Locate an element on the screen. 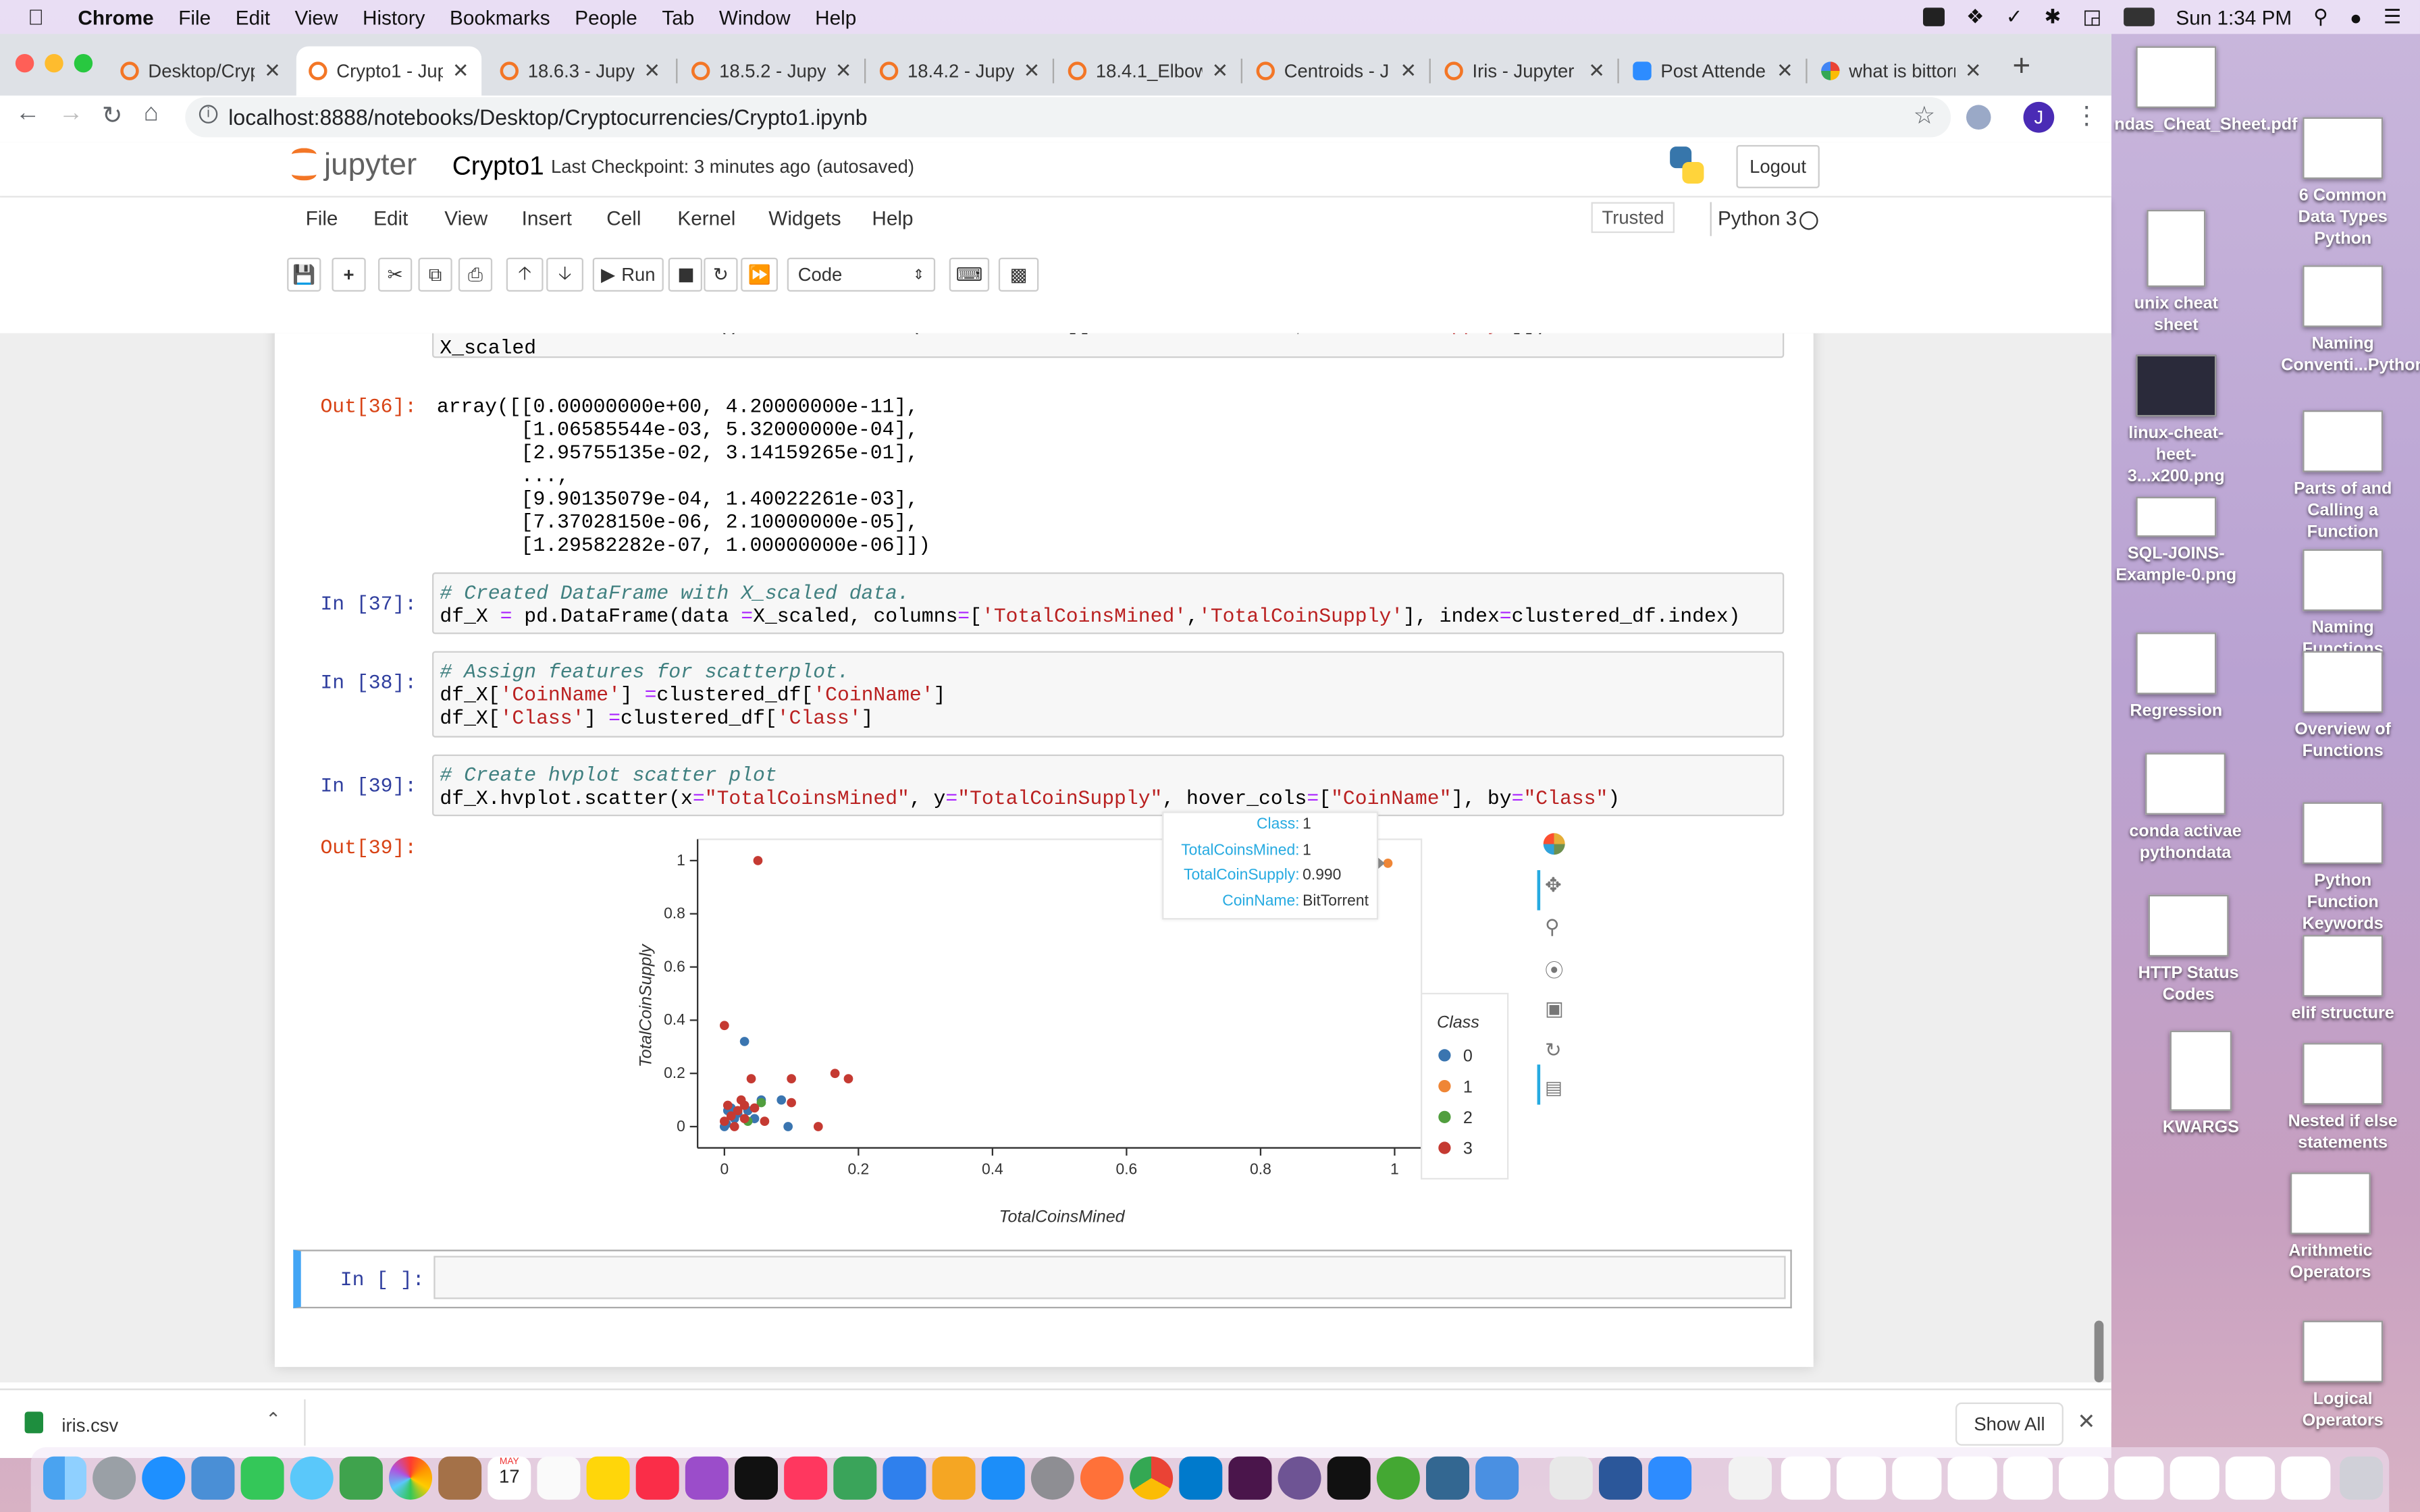 The height and width of the screenshot is (1512, 2420). tab-iris: Iris - Jupyter ✕ is located at coordinates (1524, 71).